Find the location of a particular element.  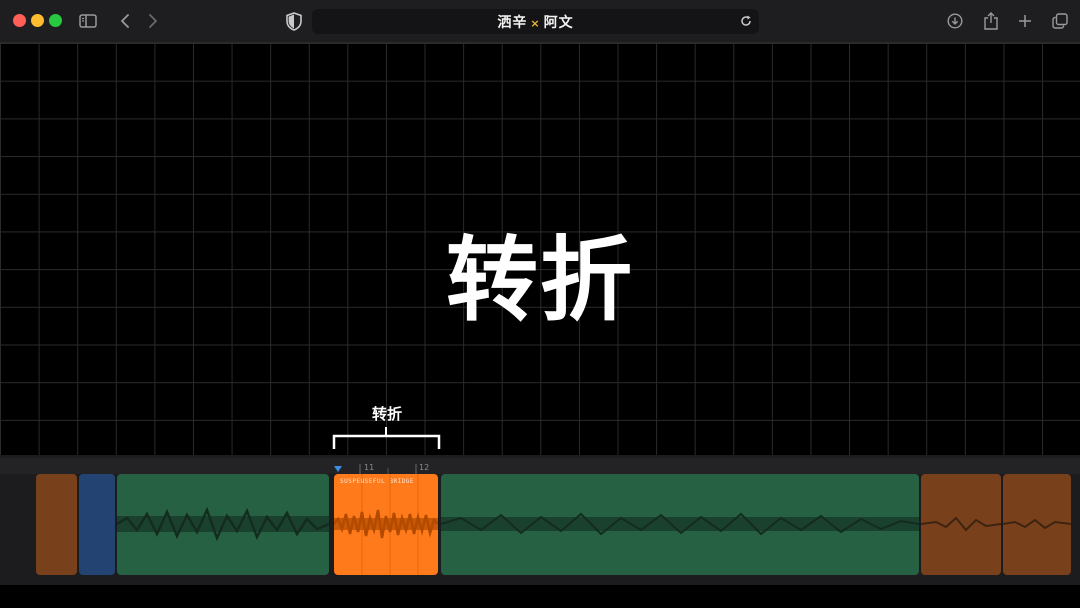

main-title: 转折 is located at coordinates (539, 280).